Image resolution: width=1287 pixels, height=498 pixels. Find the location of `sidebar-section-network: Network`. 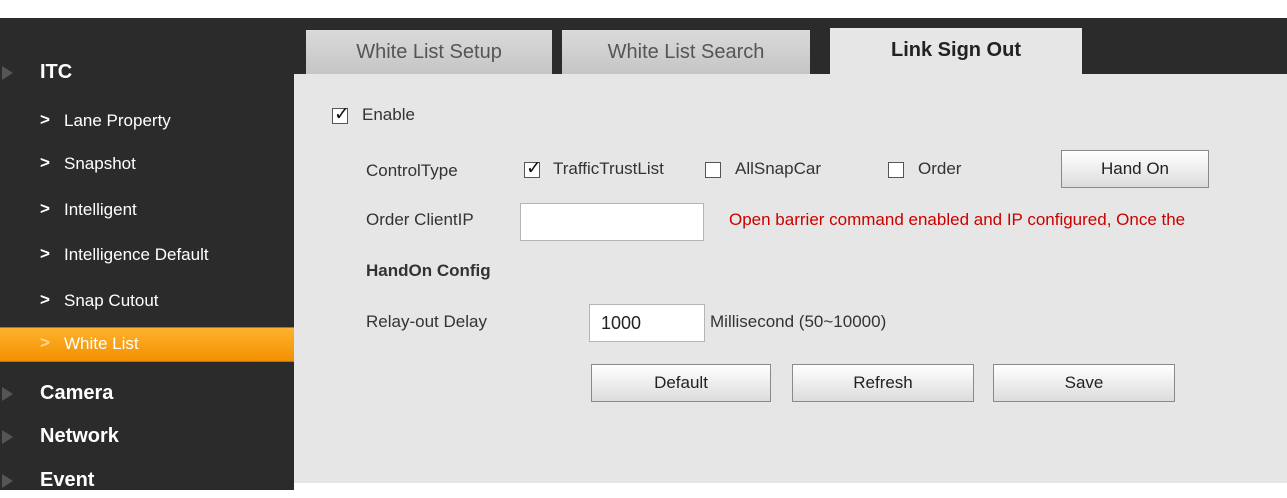

sidebar-section-network: Network is located at coordinates (147, 437).